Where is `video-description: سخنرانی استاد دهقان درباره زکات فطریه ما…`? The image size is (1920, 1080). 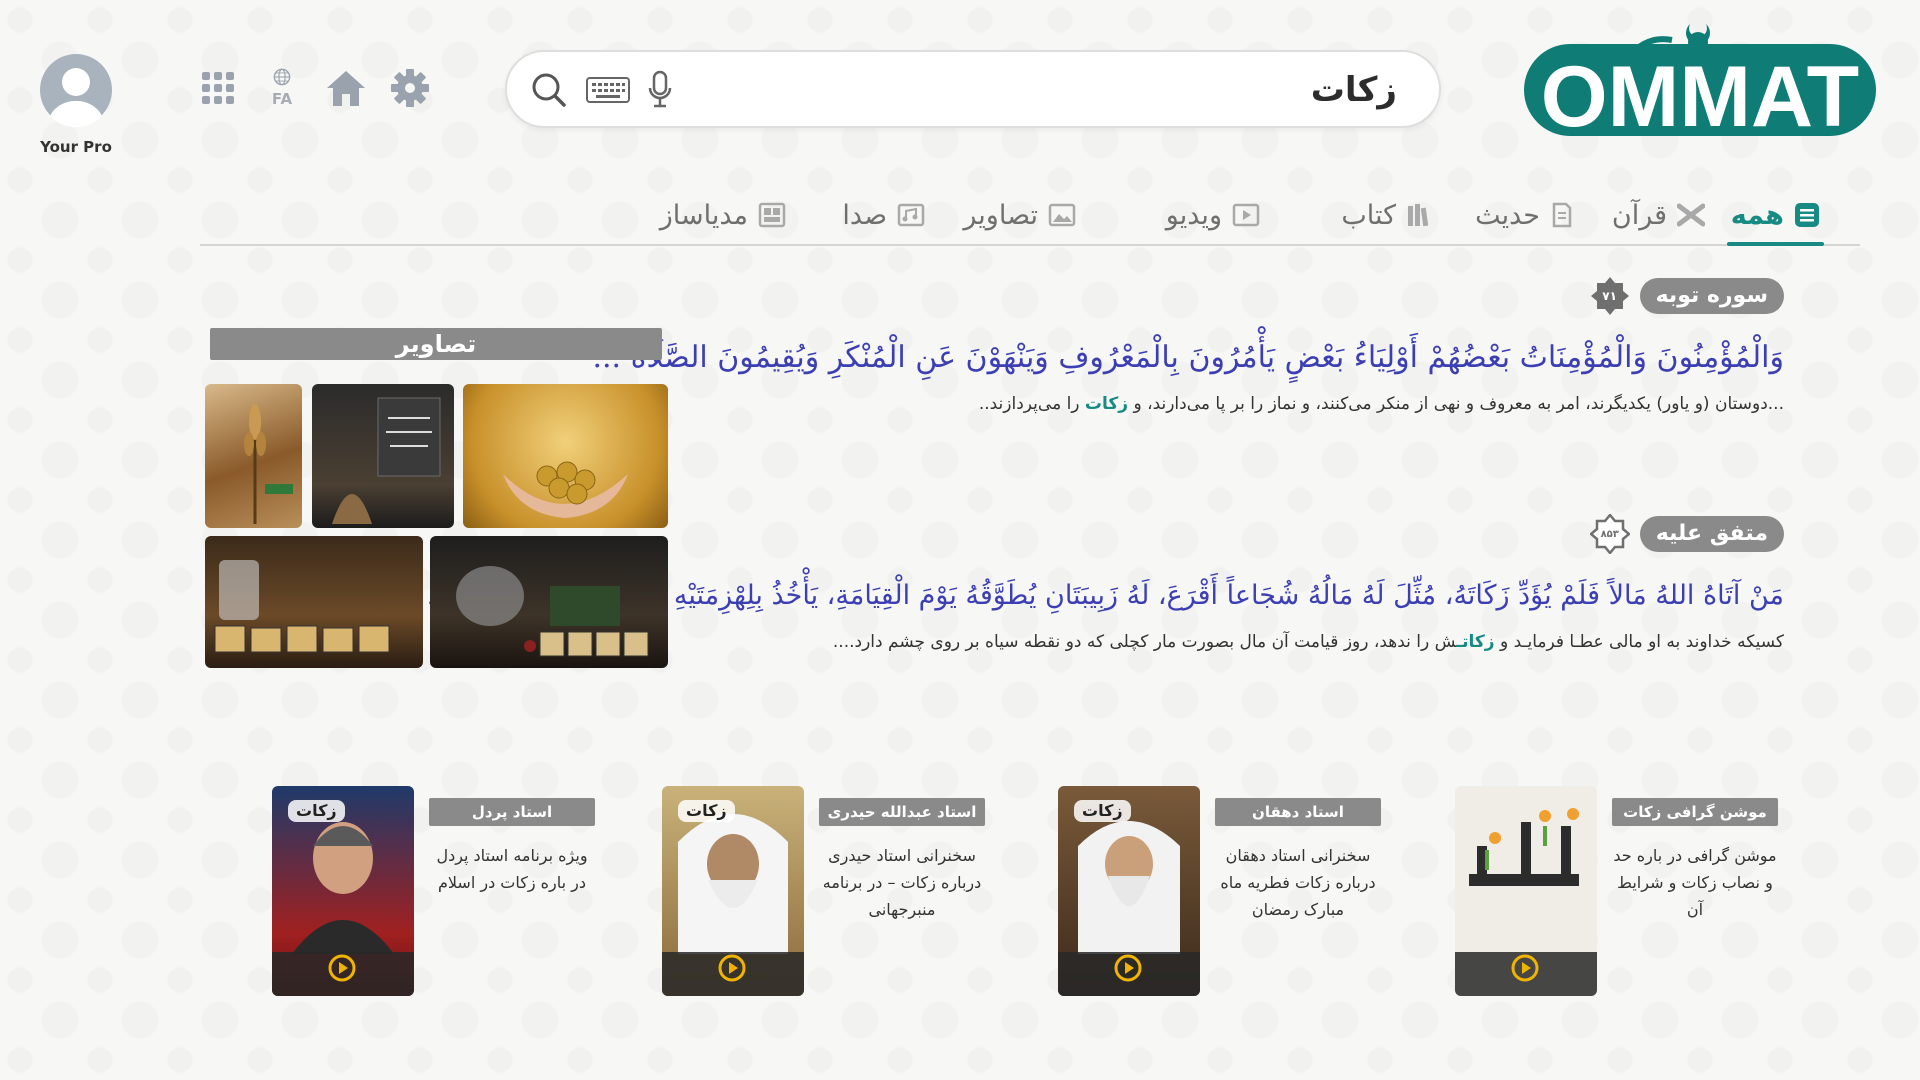 video-description: سخنرانی استاد دهقان درباره زکات فطریه ما… is located at coordinates (1298, 882).